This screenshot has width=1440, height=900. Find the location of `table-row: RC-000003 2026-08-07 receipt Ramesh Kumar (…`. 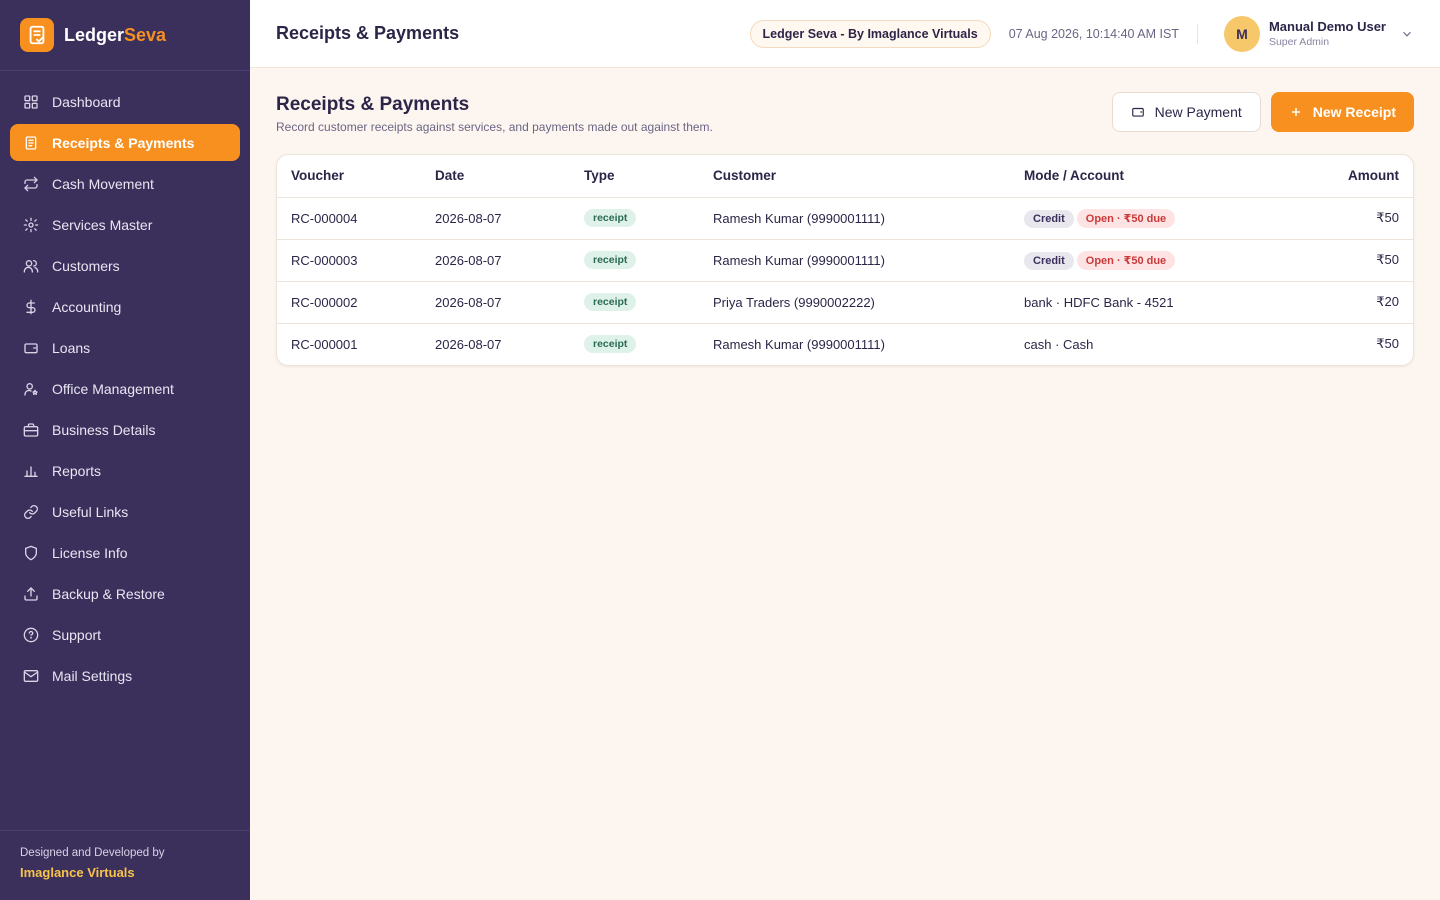

table-row: RC-000003 2026-08-07 receipt Ramesh Kumar (… is located at coordinates (845, 260).